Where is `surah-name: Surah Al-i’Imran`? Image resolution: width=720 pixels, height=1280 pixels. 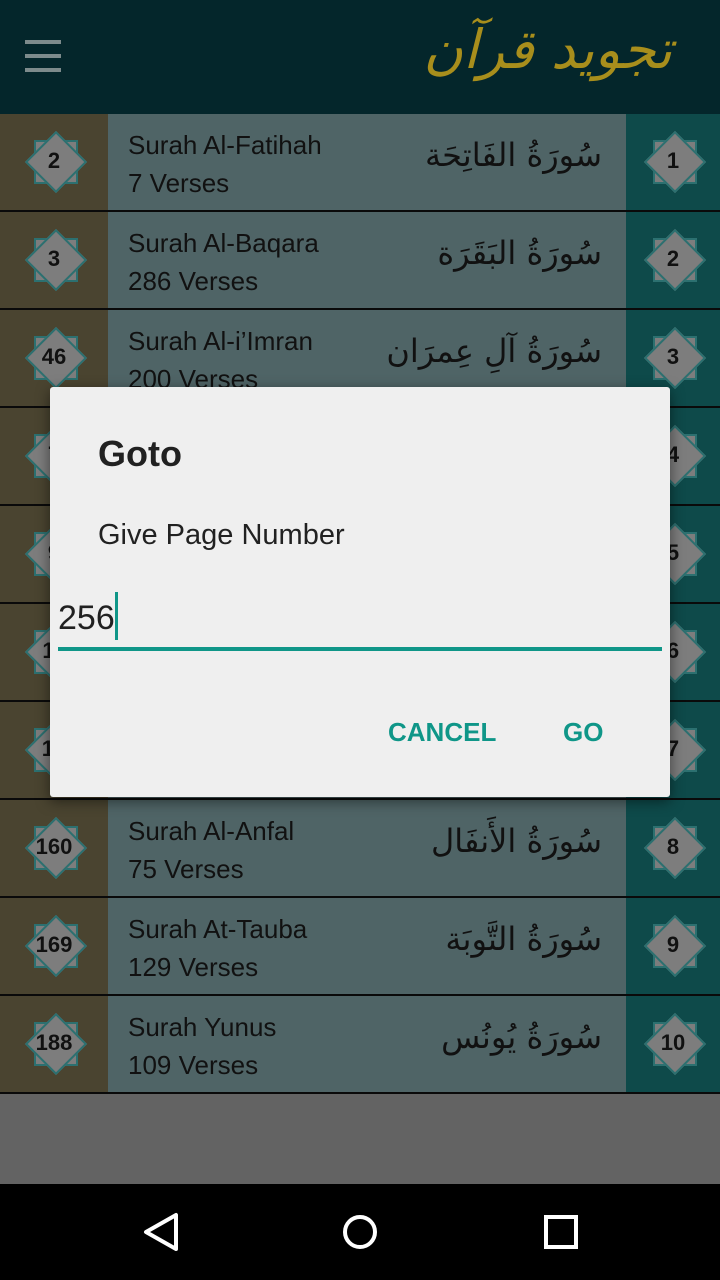 surah-name: Surah Al-i’Imran is located at coordinates (220, 341).